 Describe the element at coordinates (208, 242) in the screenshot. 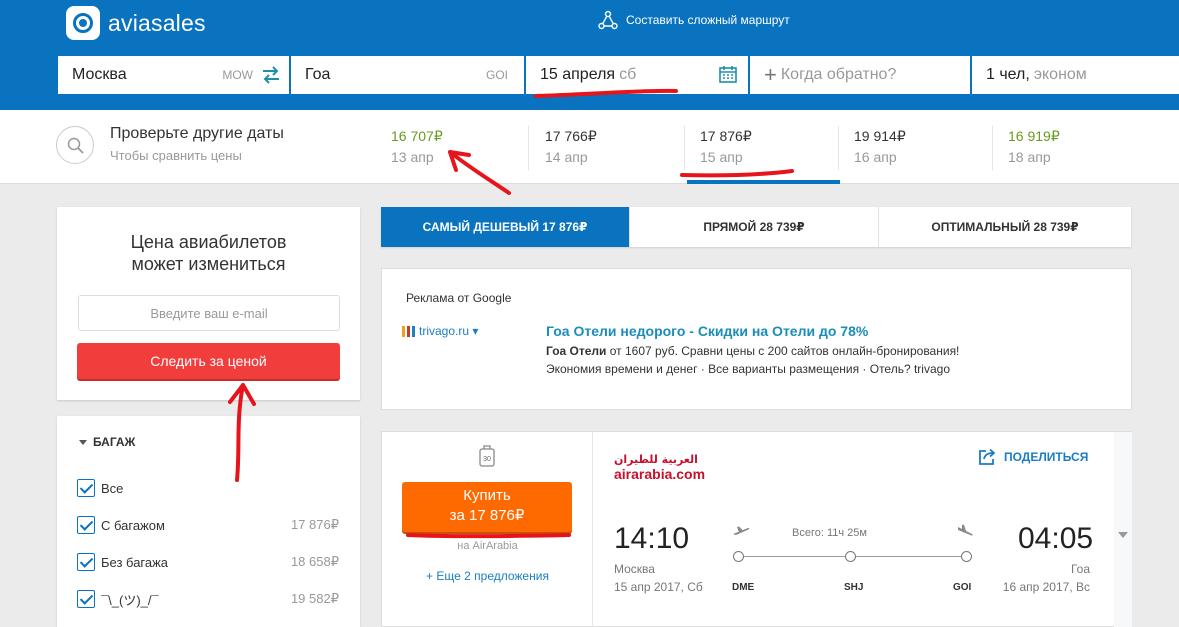

I see `price-alert-title-line1: Цена авиабилетов` at that location.